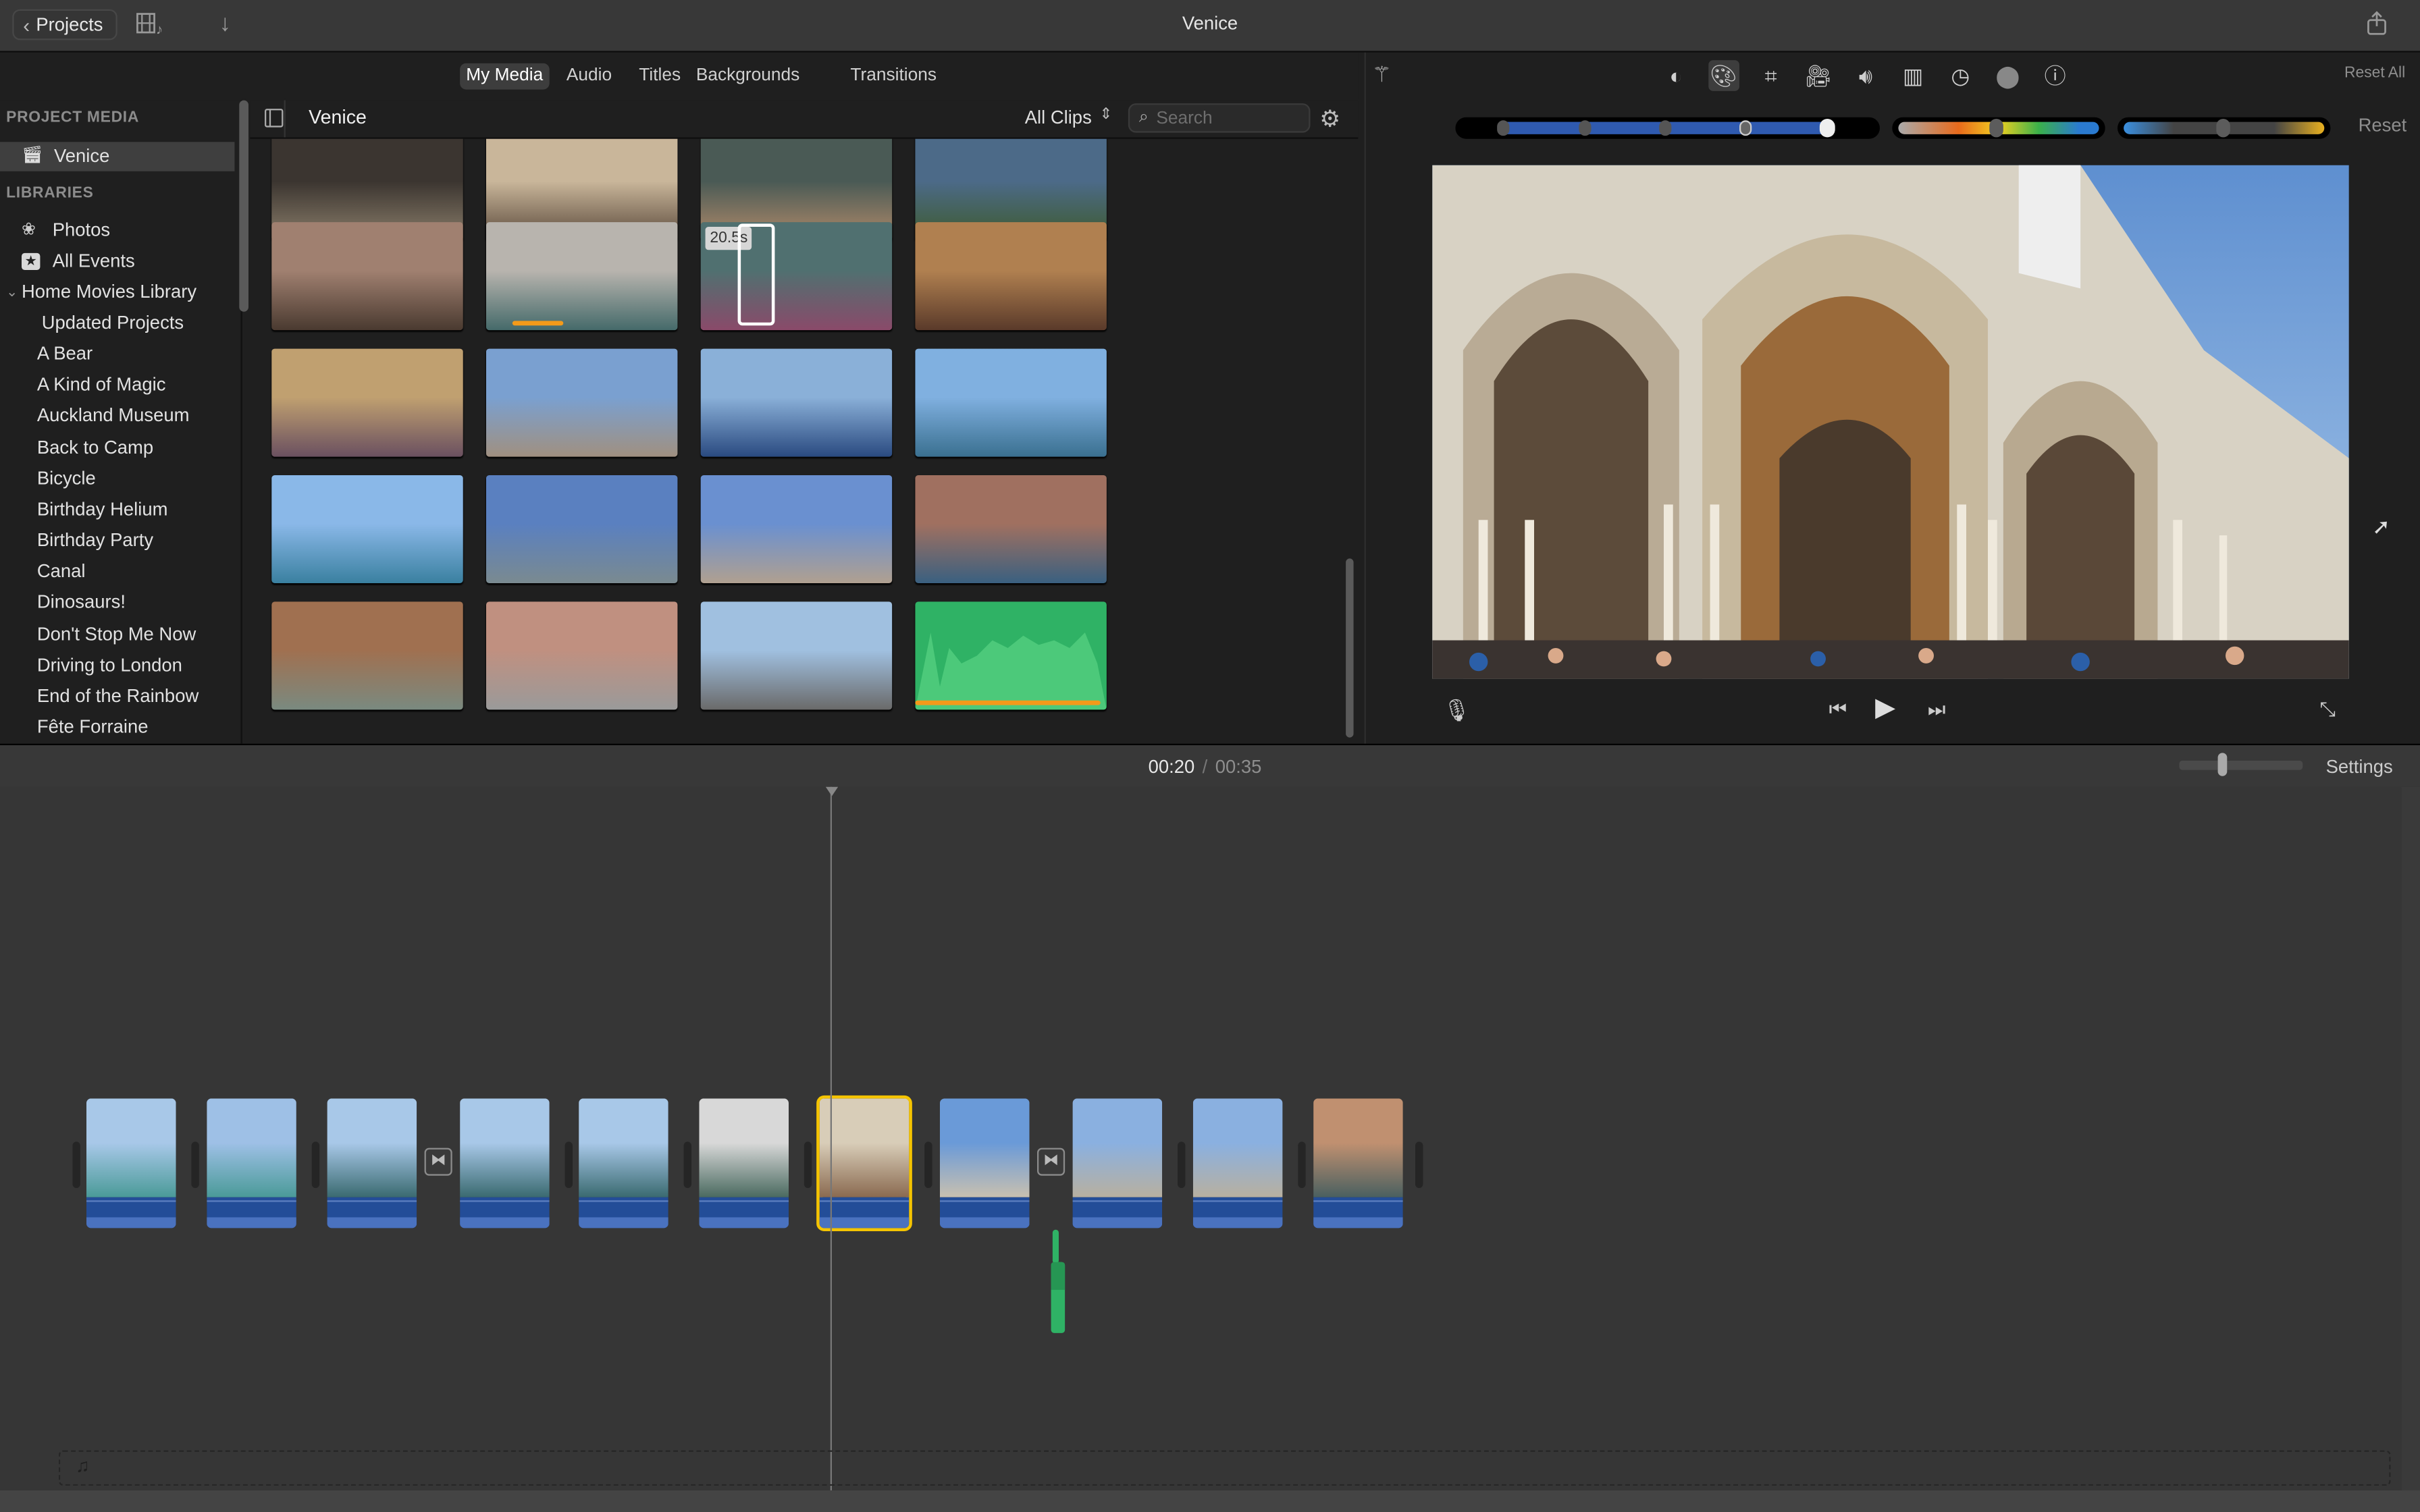 The height and width of the screenshot is (1512, 2420). I want to click on temperature-handle, so click(2223, 128).